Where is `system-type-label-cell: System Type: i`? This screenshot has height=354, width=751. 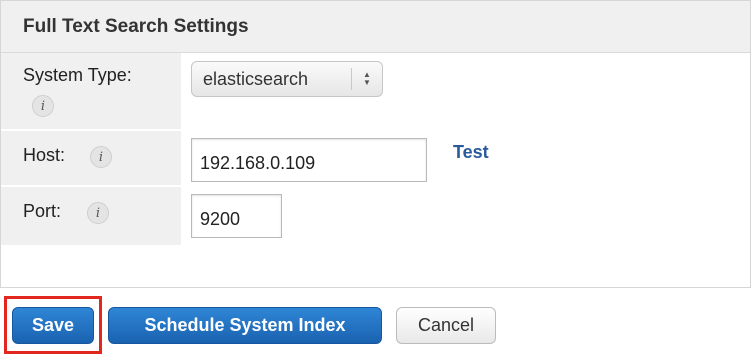 system-type-label-cell: System Type: i is located at coordinates (91, 91).